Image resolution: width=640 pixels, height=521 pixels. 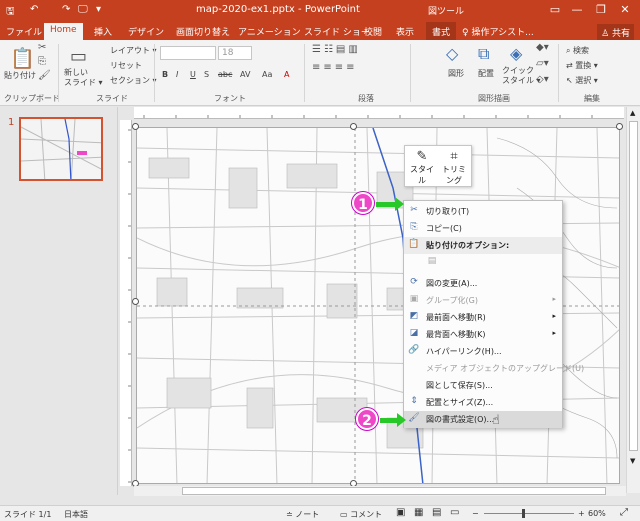 I want to click on zoom-out-button: −, so click(x=475, y=513).